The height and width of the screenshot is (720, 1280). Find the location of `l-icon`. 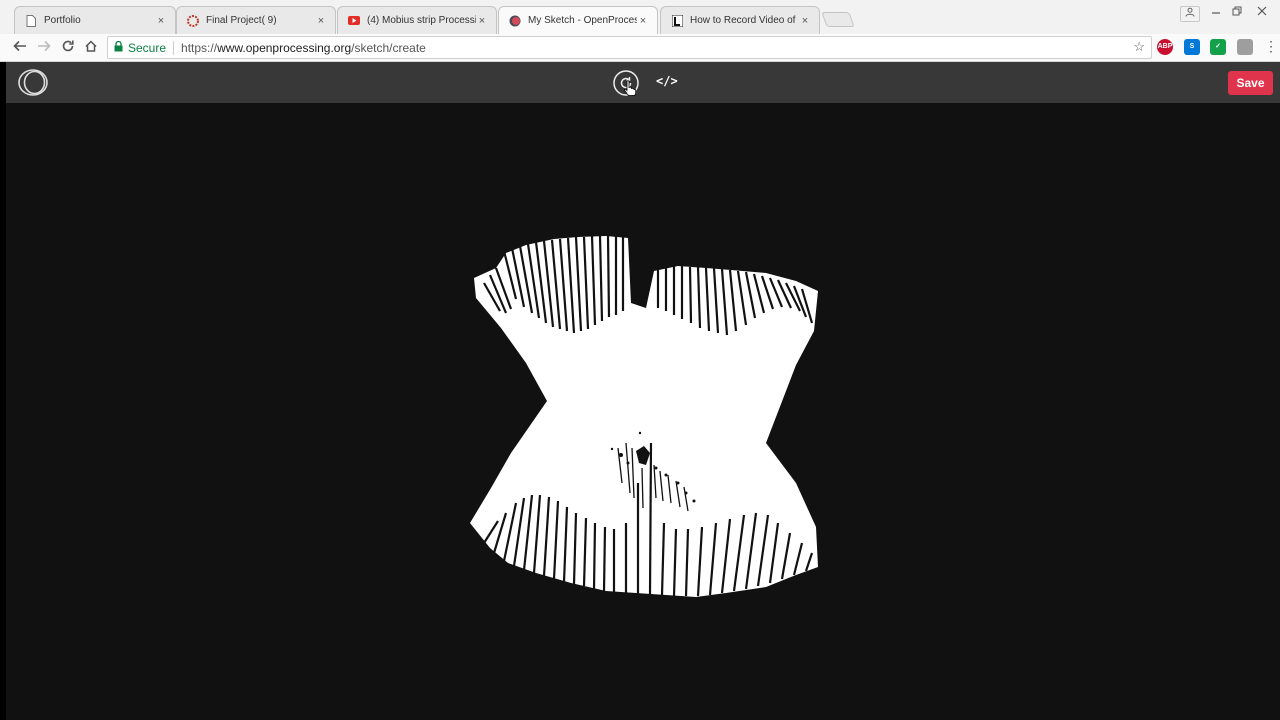

l-icon is located at coordinates (677, 20).